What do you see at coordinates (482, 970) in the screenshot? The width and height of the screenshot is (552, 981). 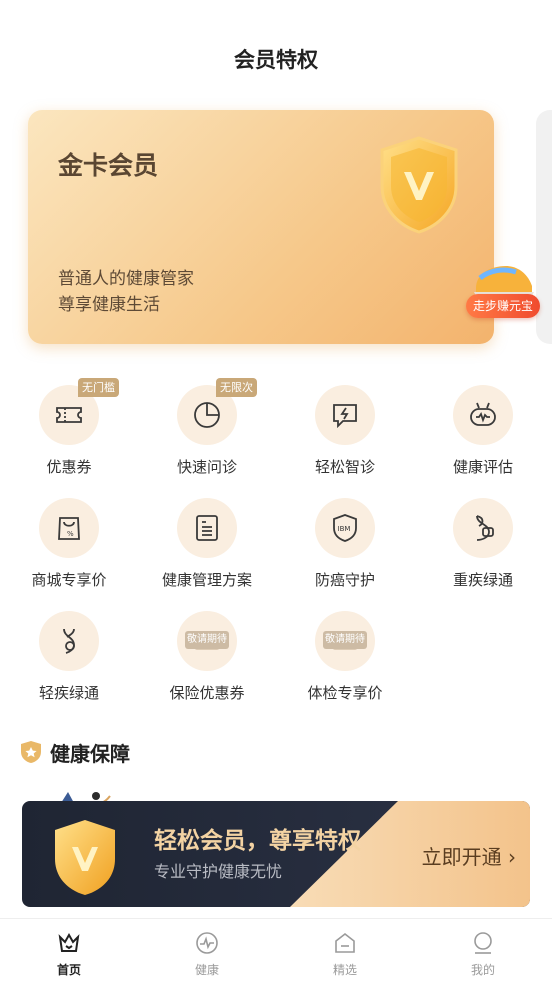 I see `tab-label: 我的` at bounding box center [482, 970].